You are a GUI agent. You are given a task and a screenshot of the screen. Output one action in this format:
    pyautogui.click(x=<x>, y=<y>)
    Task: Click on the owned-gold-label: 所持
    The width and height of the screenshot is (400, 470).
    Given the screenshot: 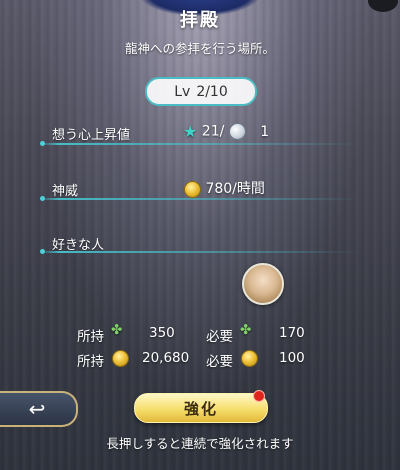 What is the action you would take?
    pyautogui.click(x=90, y=362)
    